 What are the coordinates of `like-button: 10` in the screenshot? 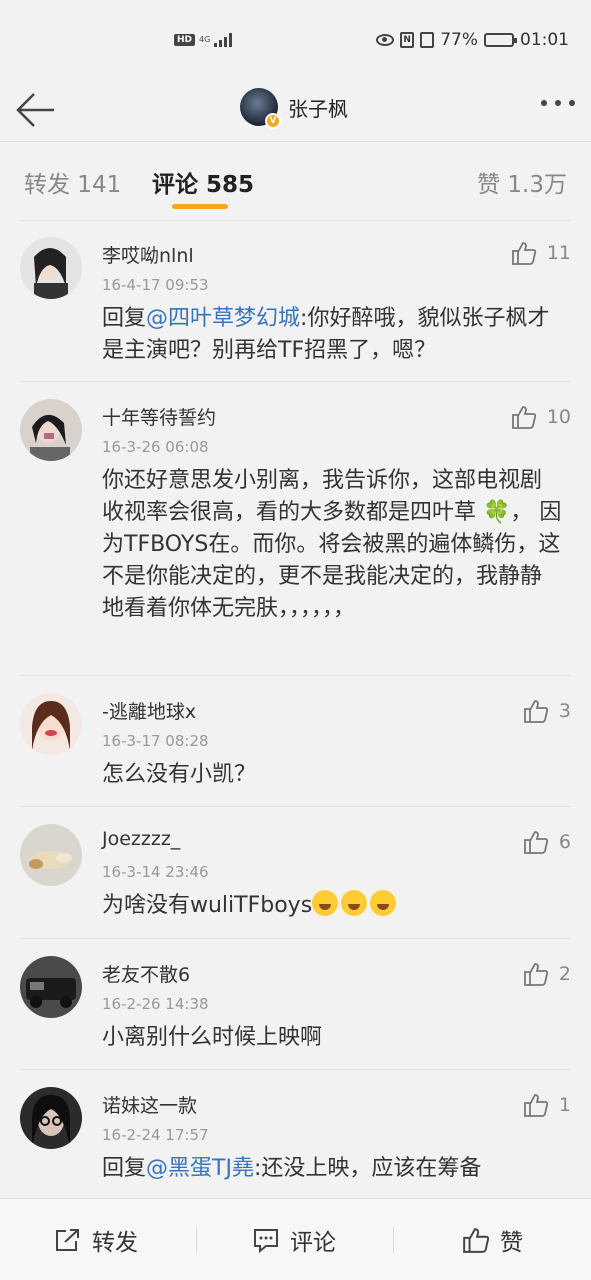 It's located at (541, 417).